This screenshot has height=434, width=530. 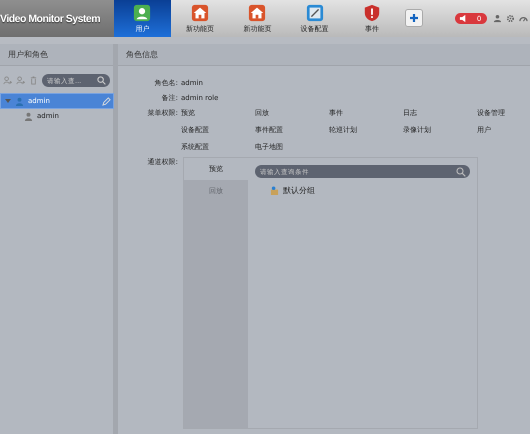 I want to click on panel-title: 角色信息, so click(x=324, y=55).